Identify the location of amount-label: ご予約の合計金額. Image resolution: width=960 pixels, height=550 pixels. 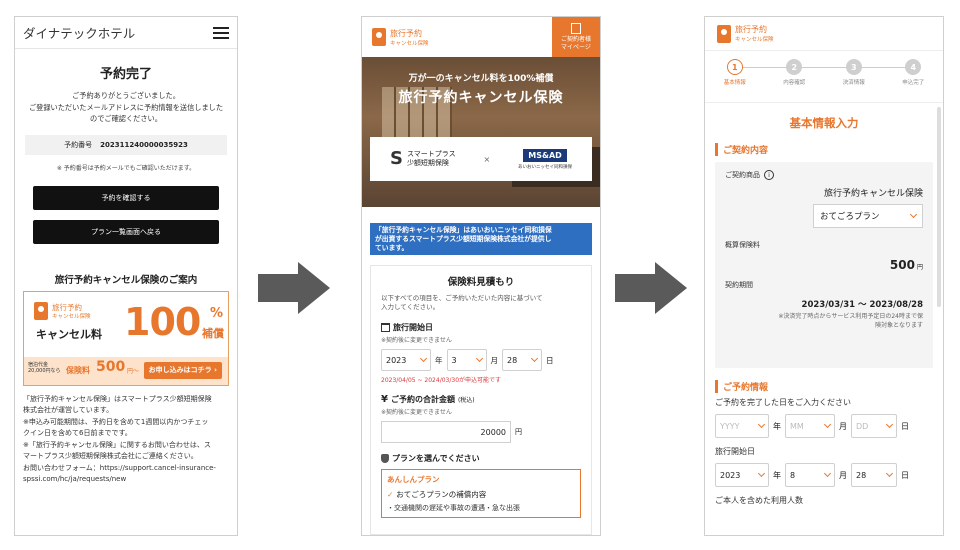
(422, 399).